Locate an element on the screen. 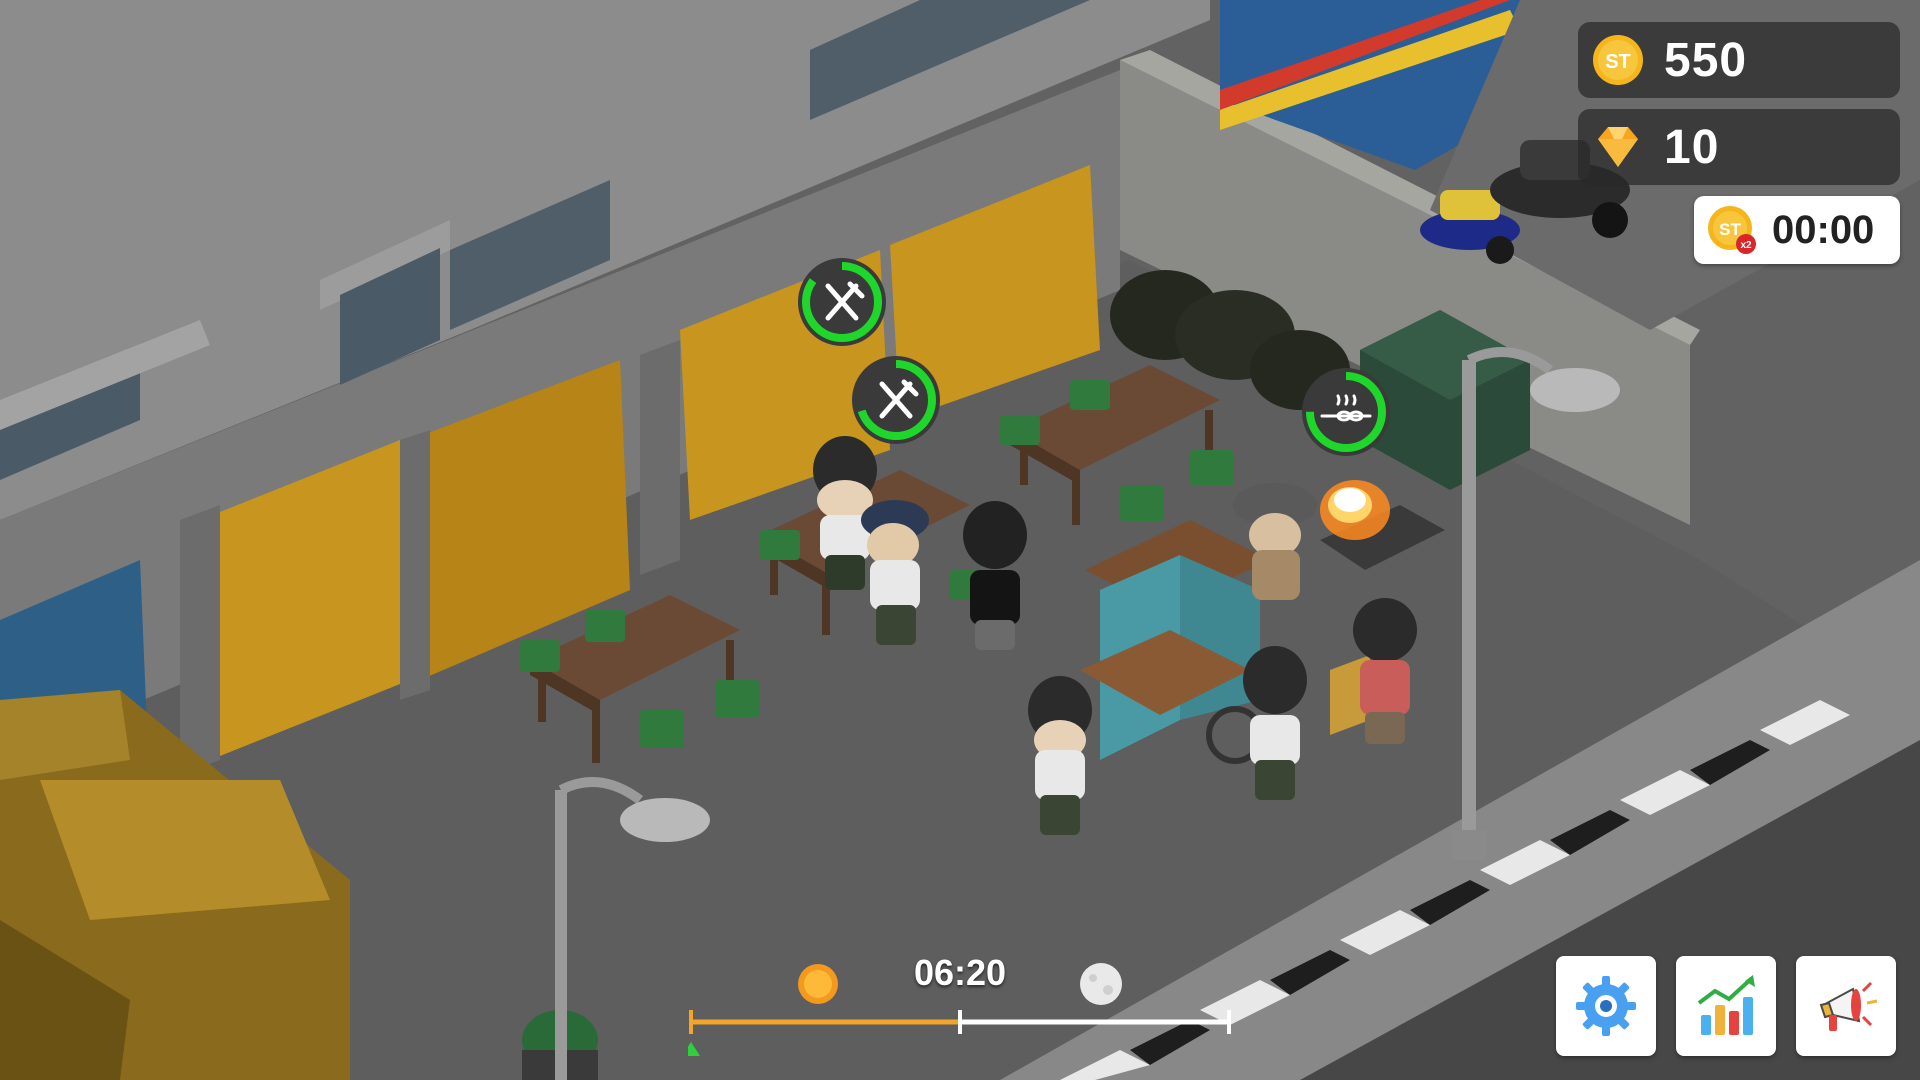 This screenshot has width=1920, height=1080. boost-timer-value: 00:00 is located at coordinates (1823, 229).